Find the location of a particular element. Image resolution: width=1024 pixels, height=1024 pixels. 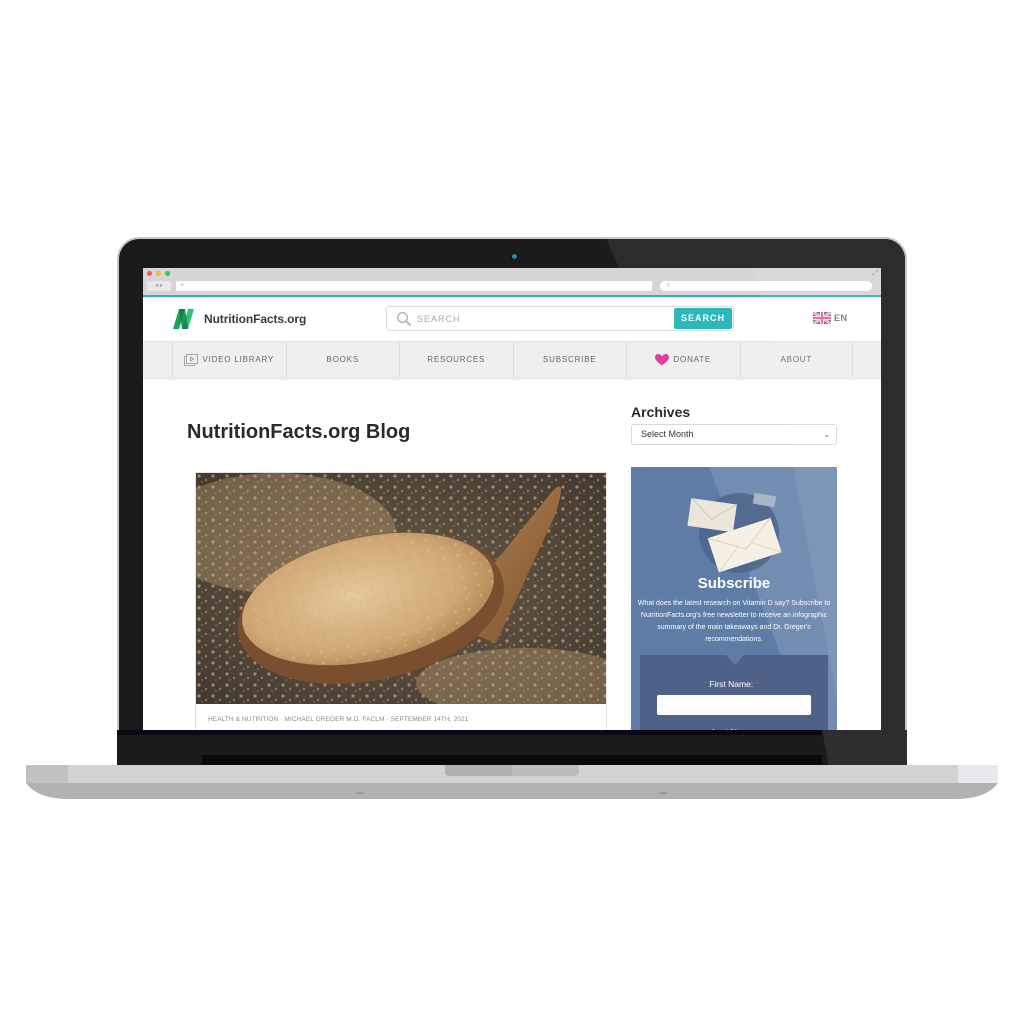

nav-label: BOOKS is located at coordinates (342, 359).